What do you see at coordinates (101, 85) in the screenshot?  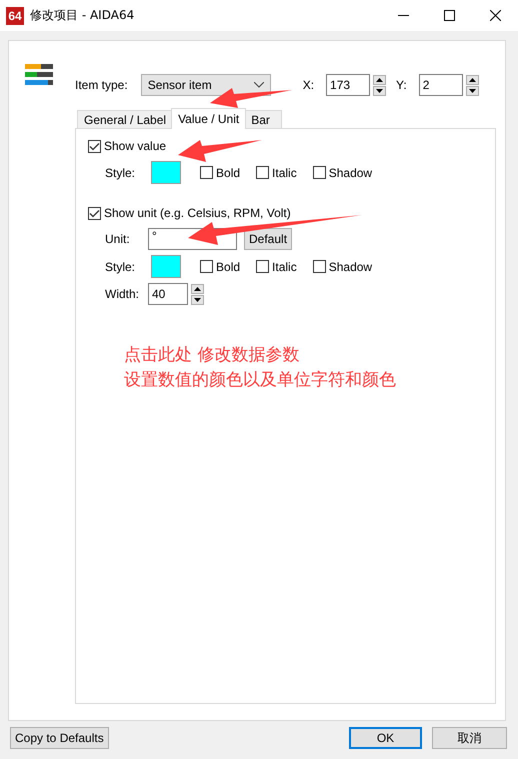 I see `field-label: Item type:` at bounding box center [101, 85].